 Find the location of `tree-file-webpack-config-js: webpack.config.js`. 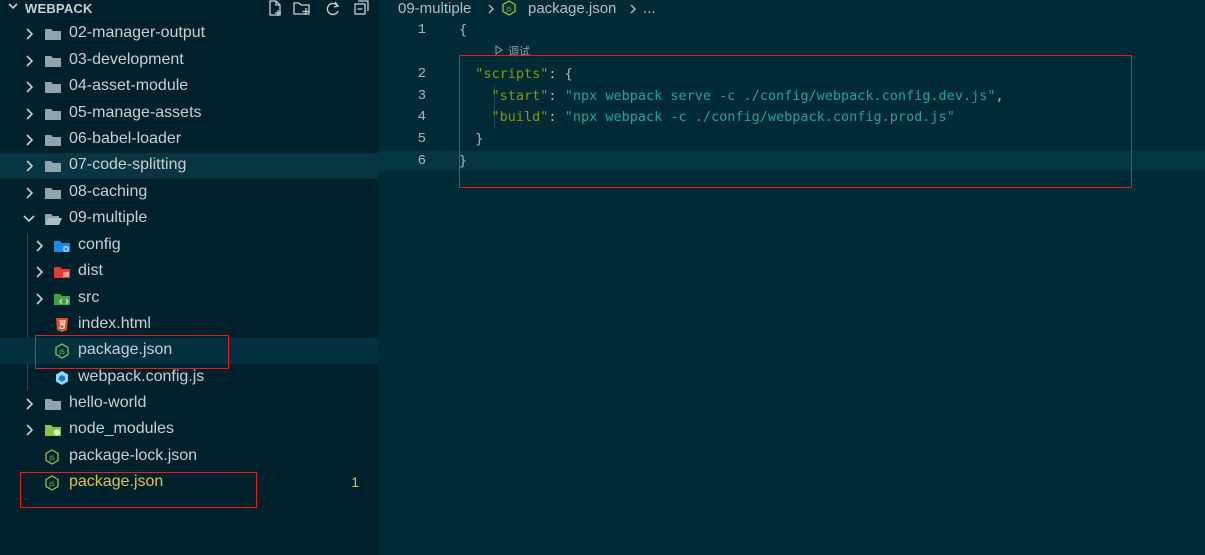

tree-file-webpack-config-js: webpack.config.js is located at coordinates (189, 378).